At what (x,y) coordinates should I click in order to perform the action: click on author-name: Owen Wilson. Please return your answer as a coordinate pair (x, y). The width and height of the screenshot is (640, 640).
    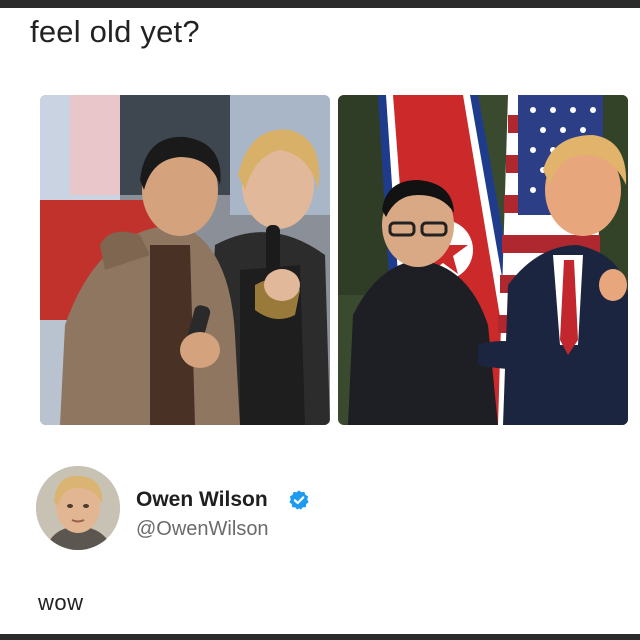
    Looking at the image, I should click on (202, 500).